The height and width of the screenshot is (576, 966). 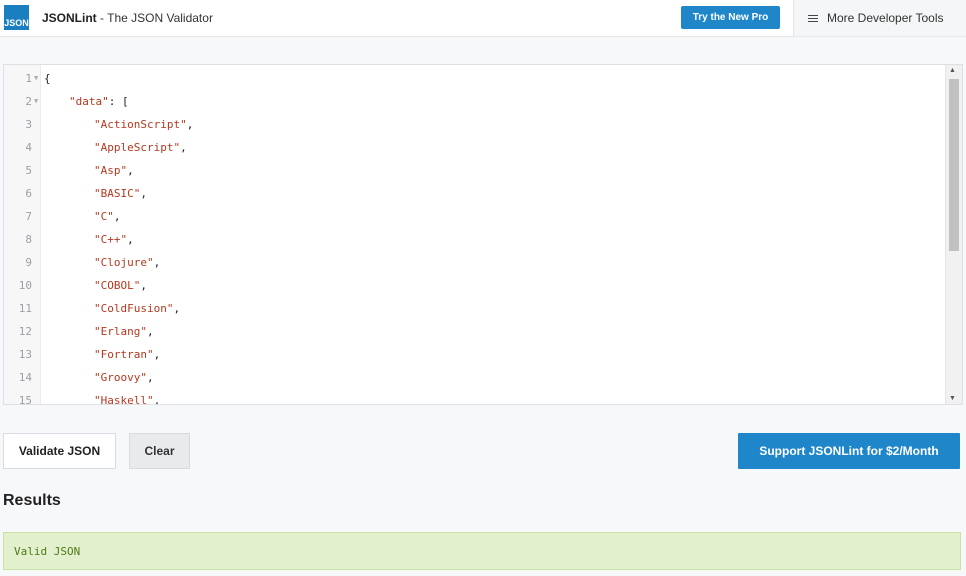 What do you see at coordinates (28, 262) in the screenshot?
I see `line-number: 9` at bounding box center [28, 262].